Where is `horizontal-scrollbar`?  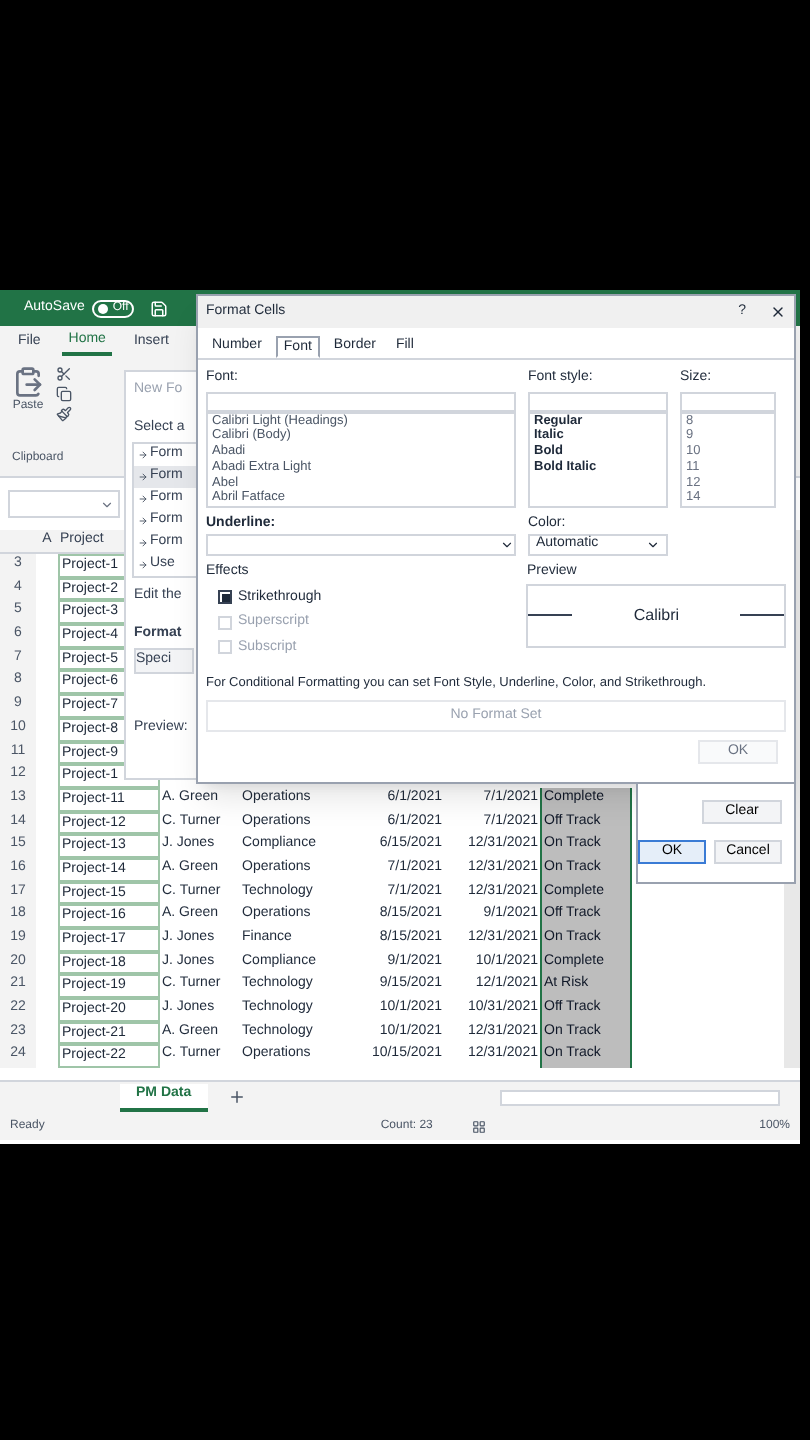
horizontal-scrollbar is located at coordinates (640, 1097).